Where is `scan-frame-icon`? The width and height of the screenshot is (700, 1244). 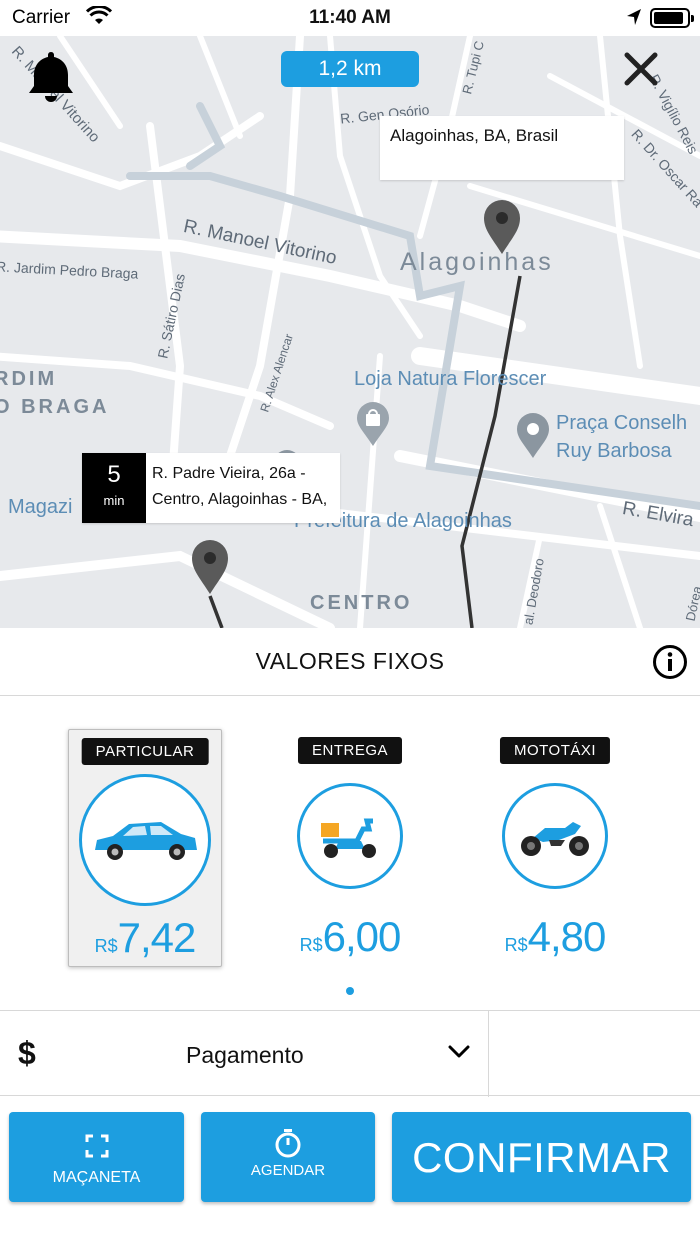 scan-frame-icon is located at coordinates (96, 1146).